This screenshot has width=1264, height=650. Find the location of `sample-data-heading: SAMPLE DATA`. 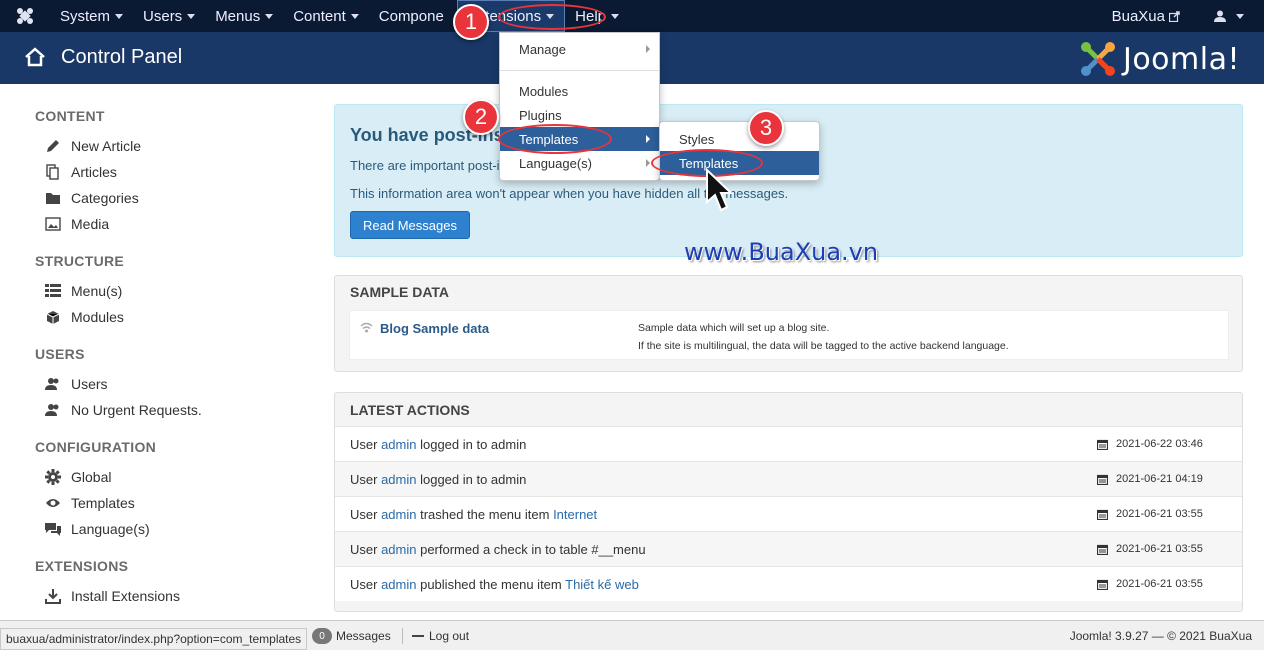

sample-data-heading: SAMPLE DATA is located at coordinates (400, 292).